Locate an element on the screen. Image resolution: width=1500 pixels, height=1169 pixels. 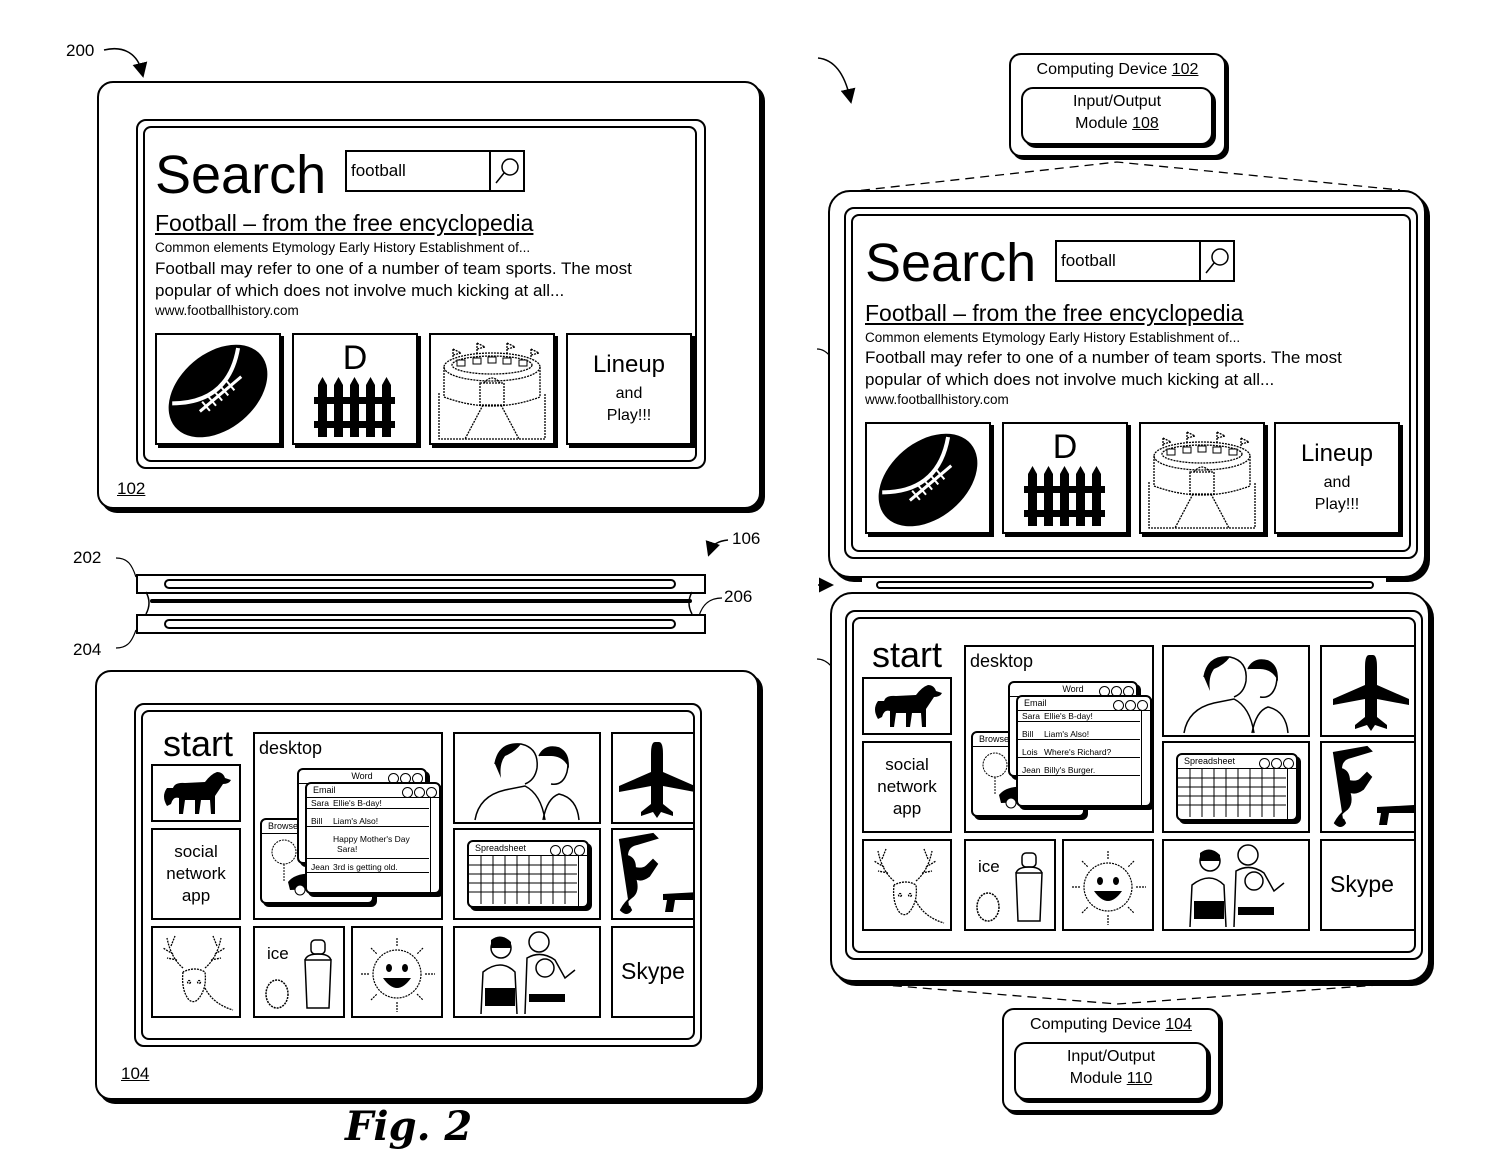
lineup-label: Lineup is located at coordinates (1337, 453).